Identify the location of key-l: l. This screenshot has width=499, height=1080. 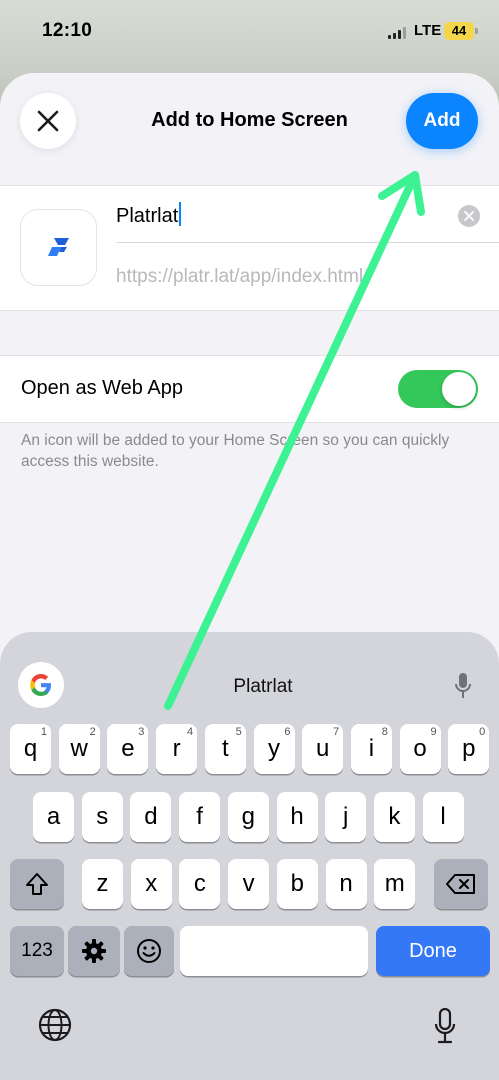
(443, 817).